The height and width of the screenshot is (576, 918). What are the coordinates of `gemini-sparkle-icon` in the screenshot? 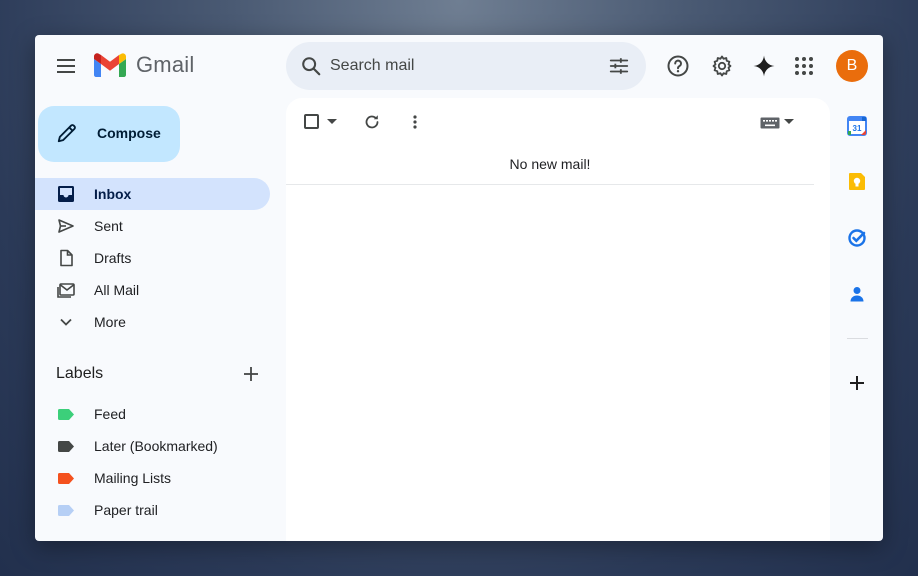 It's located at (764, 66).